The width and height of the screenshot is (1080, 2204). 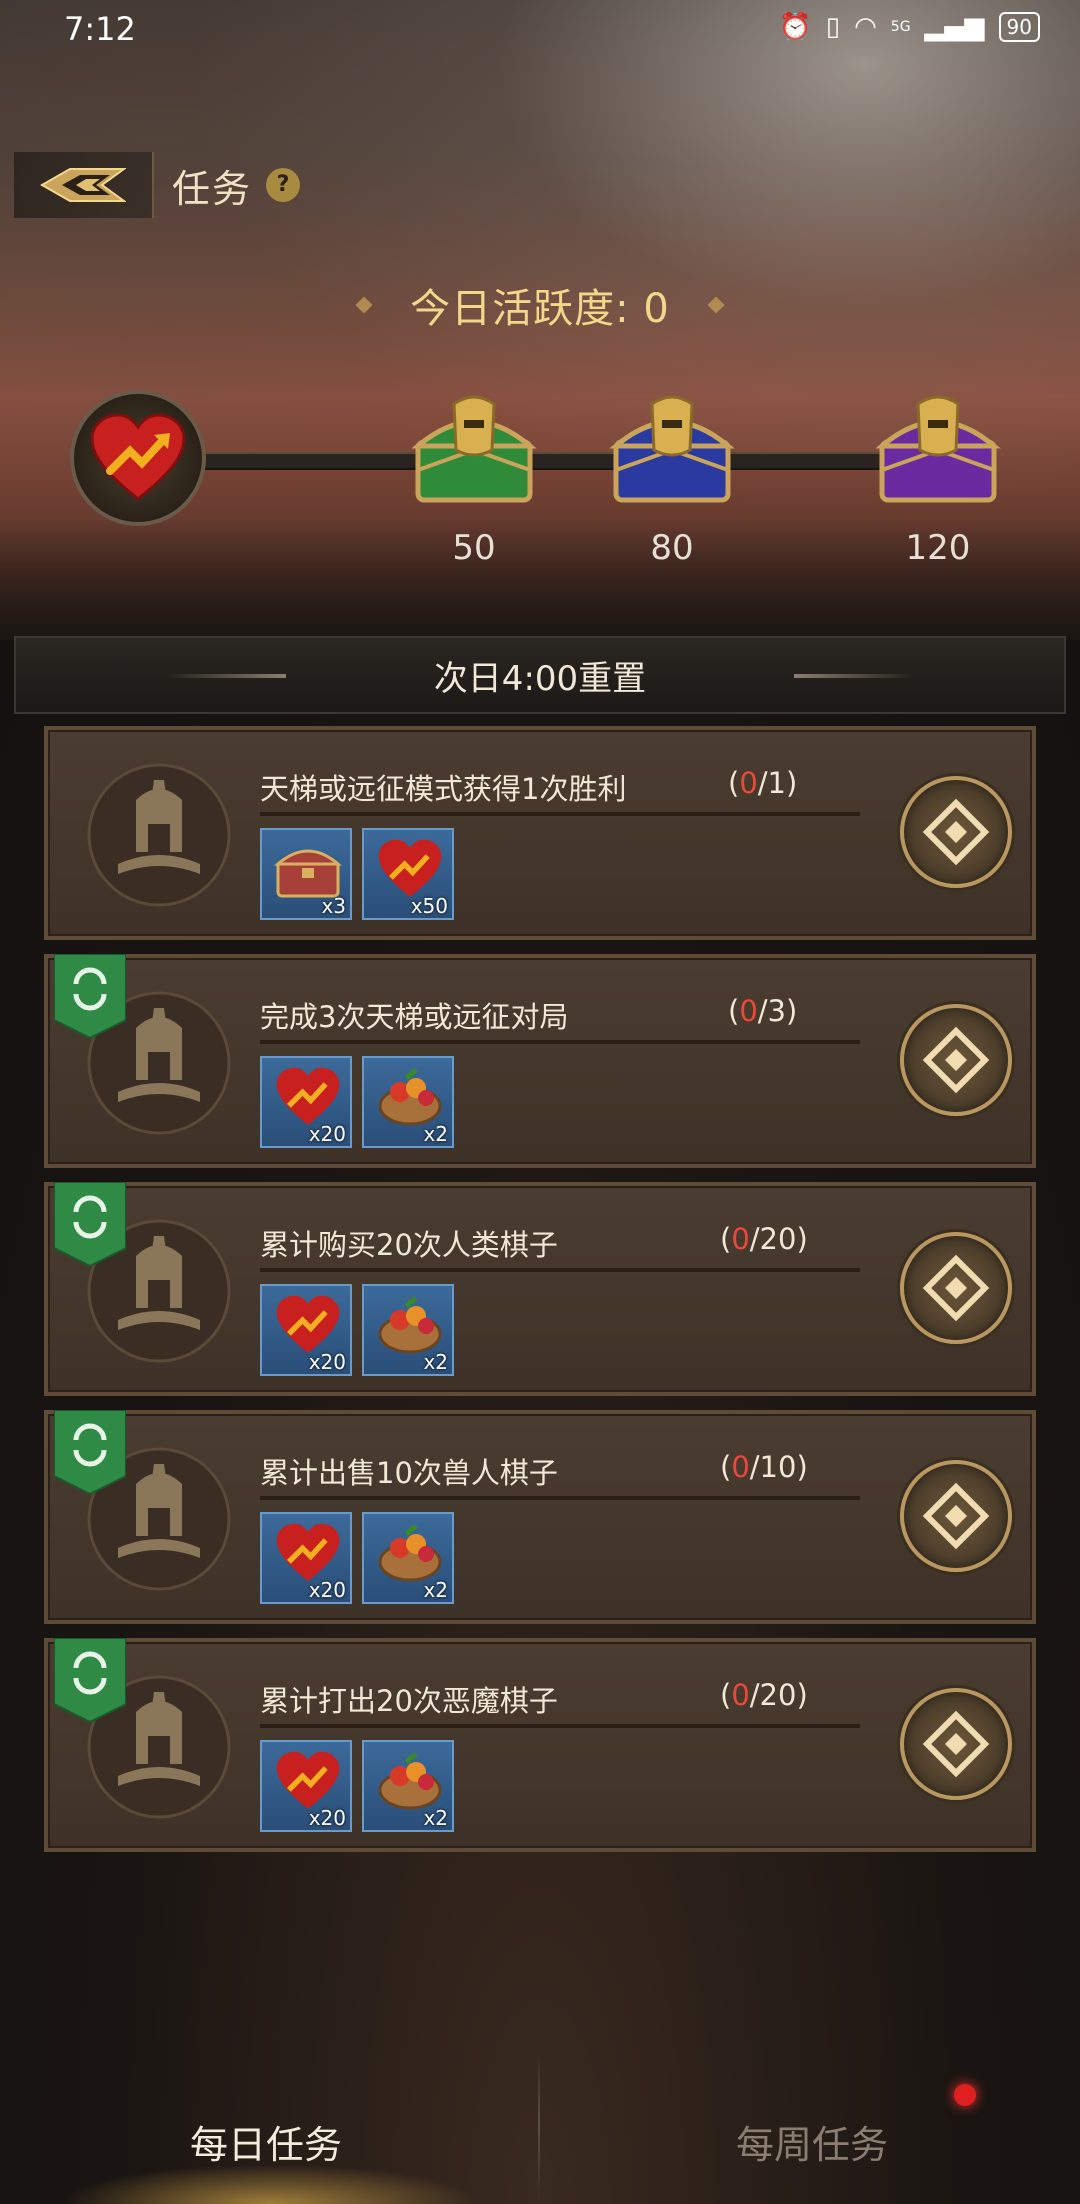 I want to click on back-arrow-icon, so click(x=83, y=185).